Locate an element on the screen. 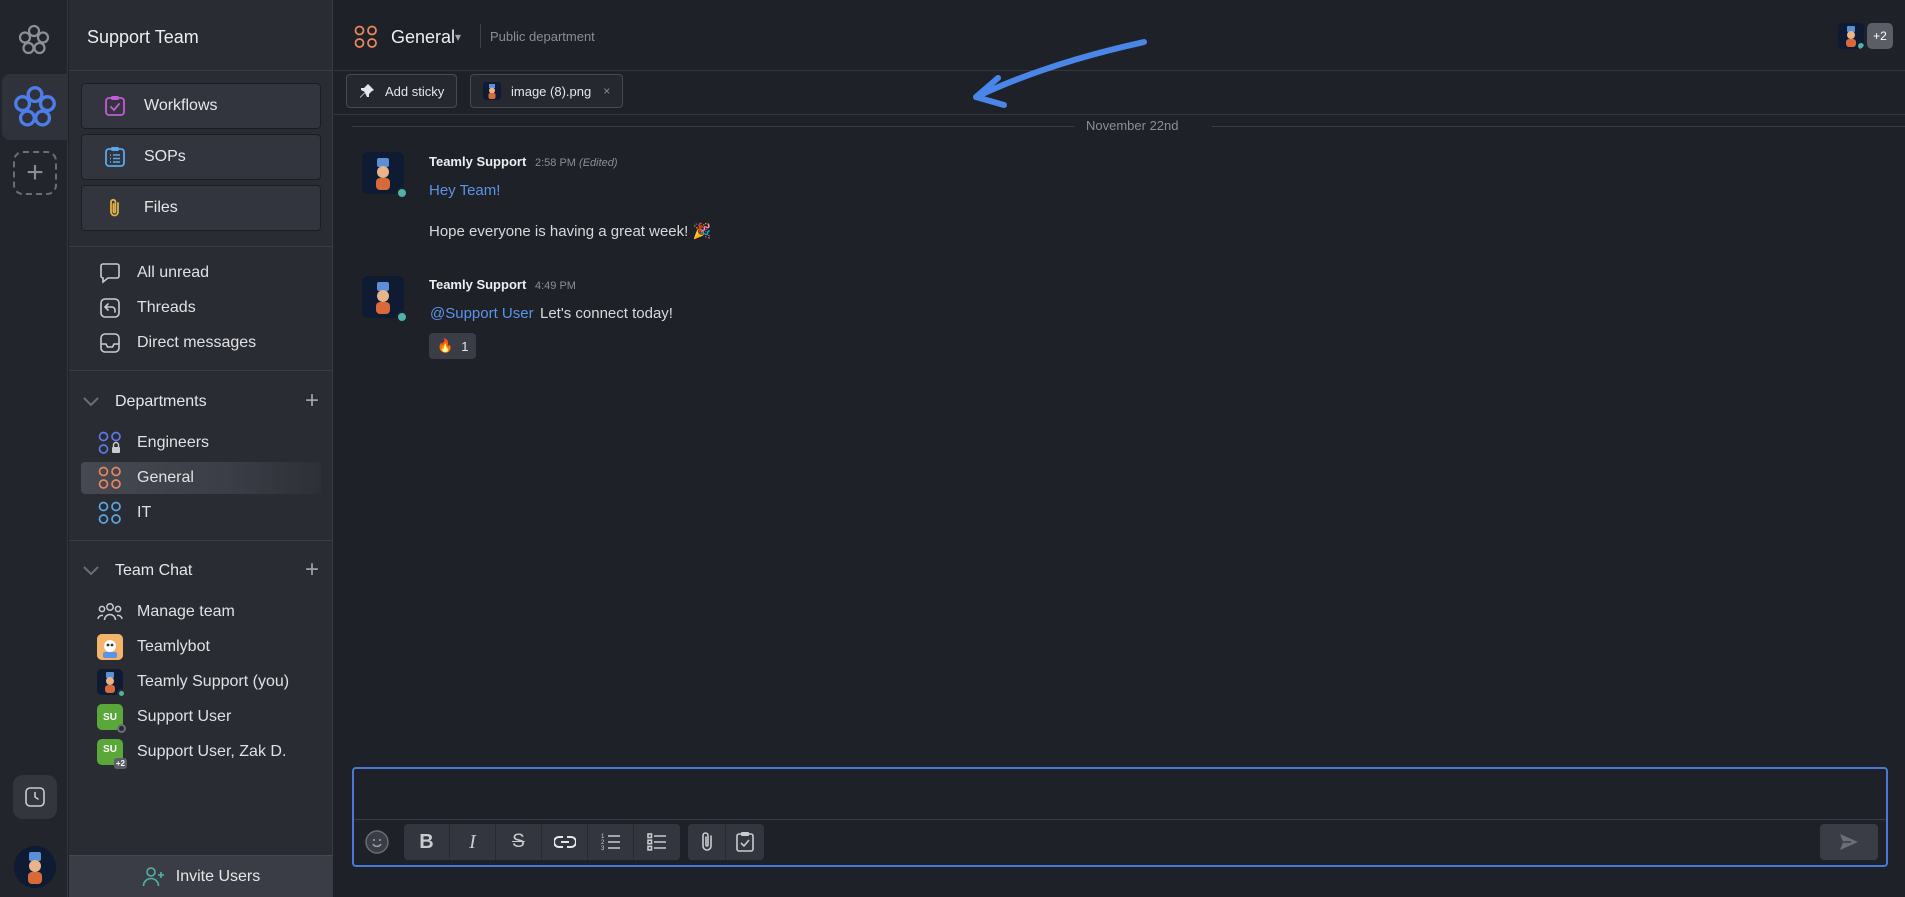 The width and height of the screenshot is (1905, 897). team-chat-group: SU +2 Support User, Zak D. is located at coordinates (201, 752).